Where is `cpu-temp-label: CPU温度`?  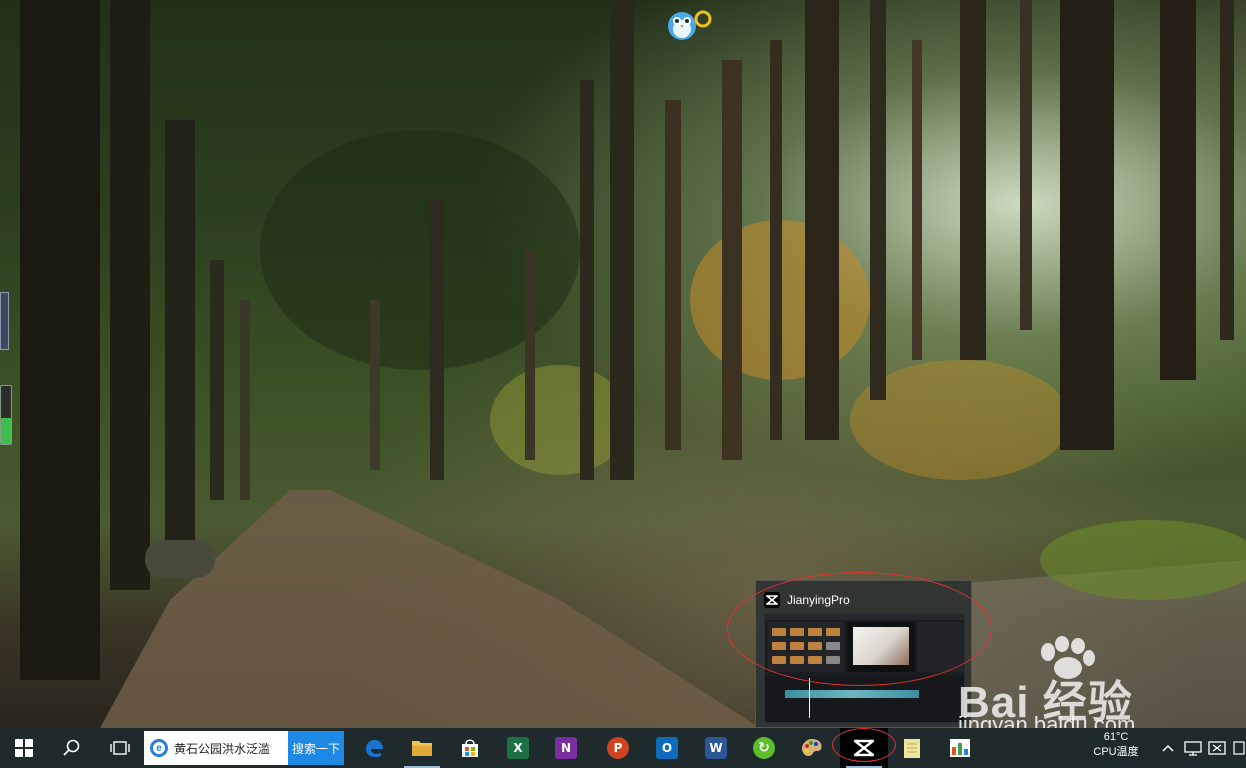 cpu-temp-label: CPU温度 is located at coordinates (1116, 752).